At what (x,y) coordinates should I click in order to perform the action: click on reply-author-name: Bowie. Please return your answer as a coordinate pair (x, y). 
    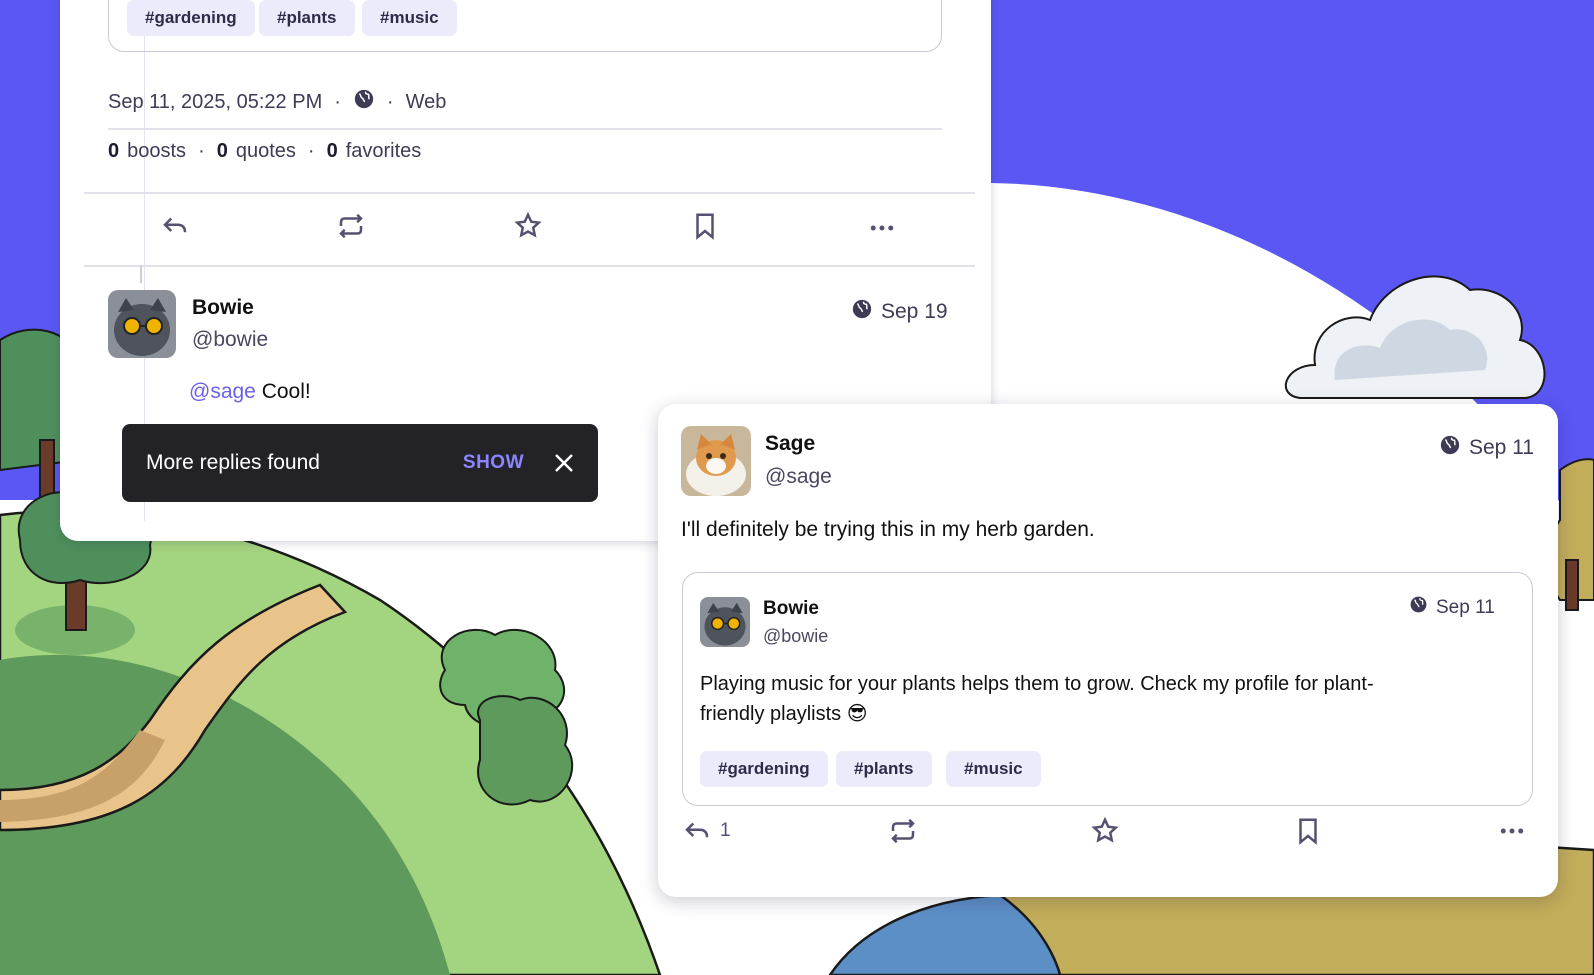
    Looking at the image, I should click on (223, 308).